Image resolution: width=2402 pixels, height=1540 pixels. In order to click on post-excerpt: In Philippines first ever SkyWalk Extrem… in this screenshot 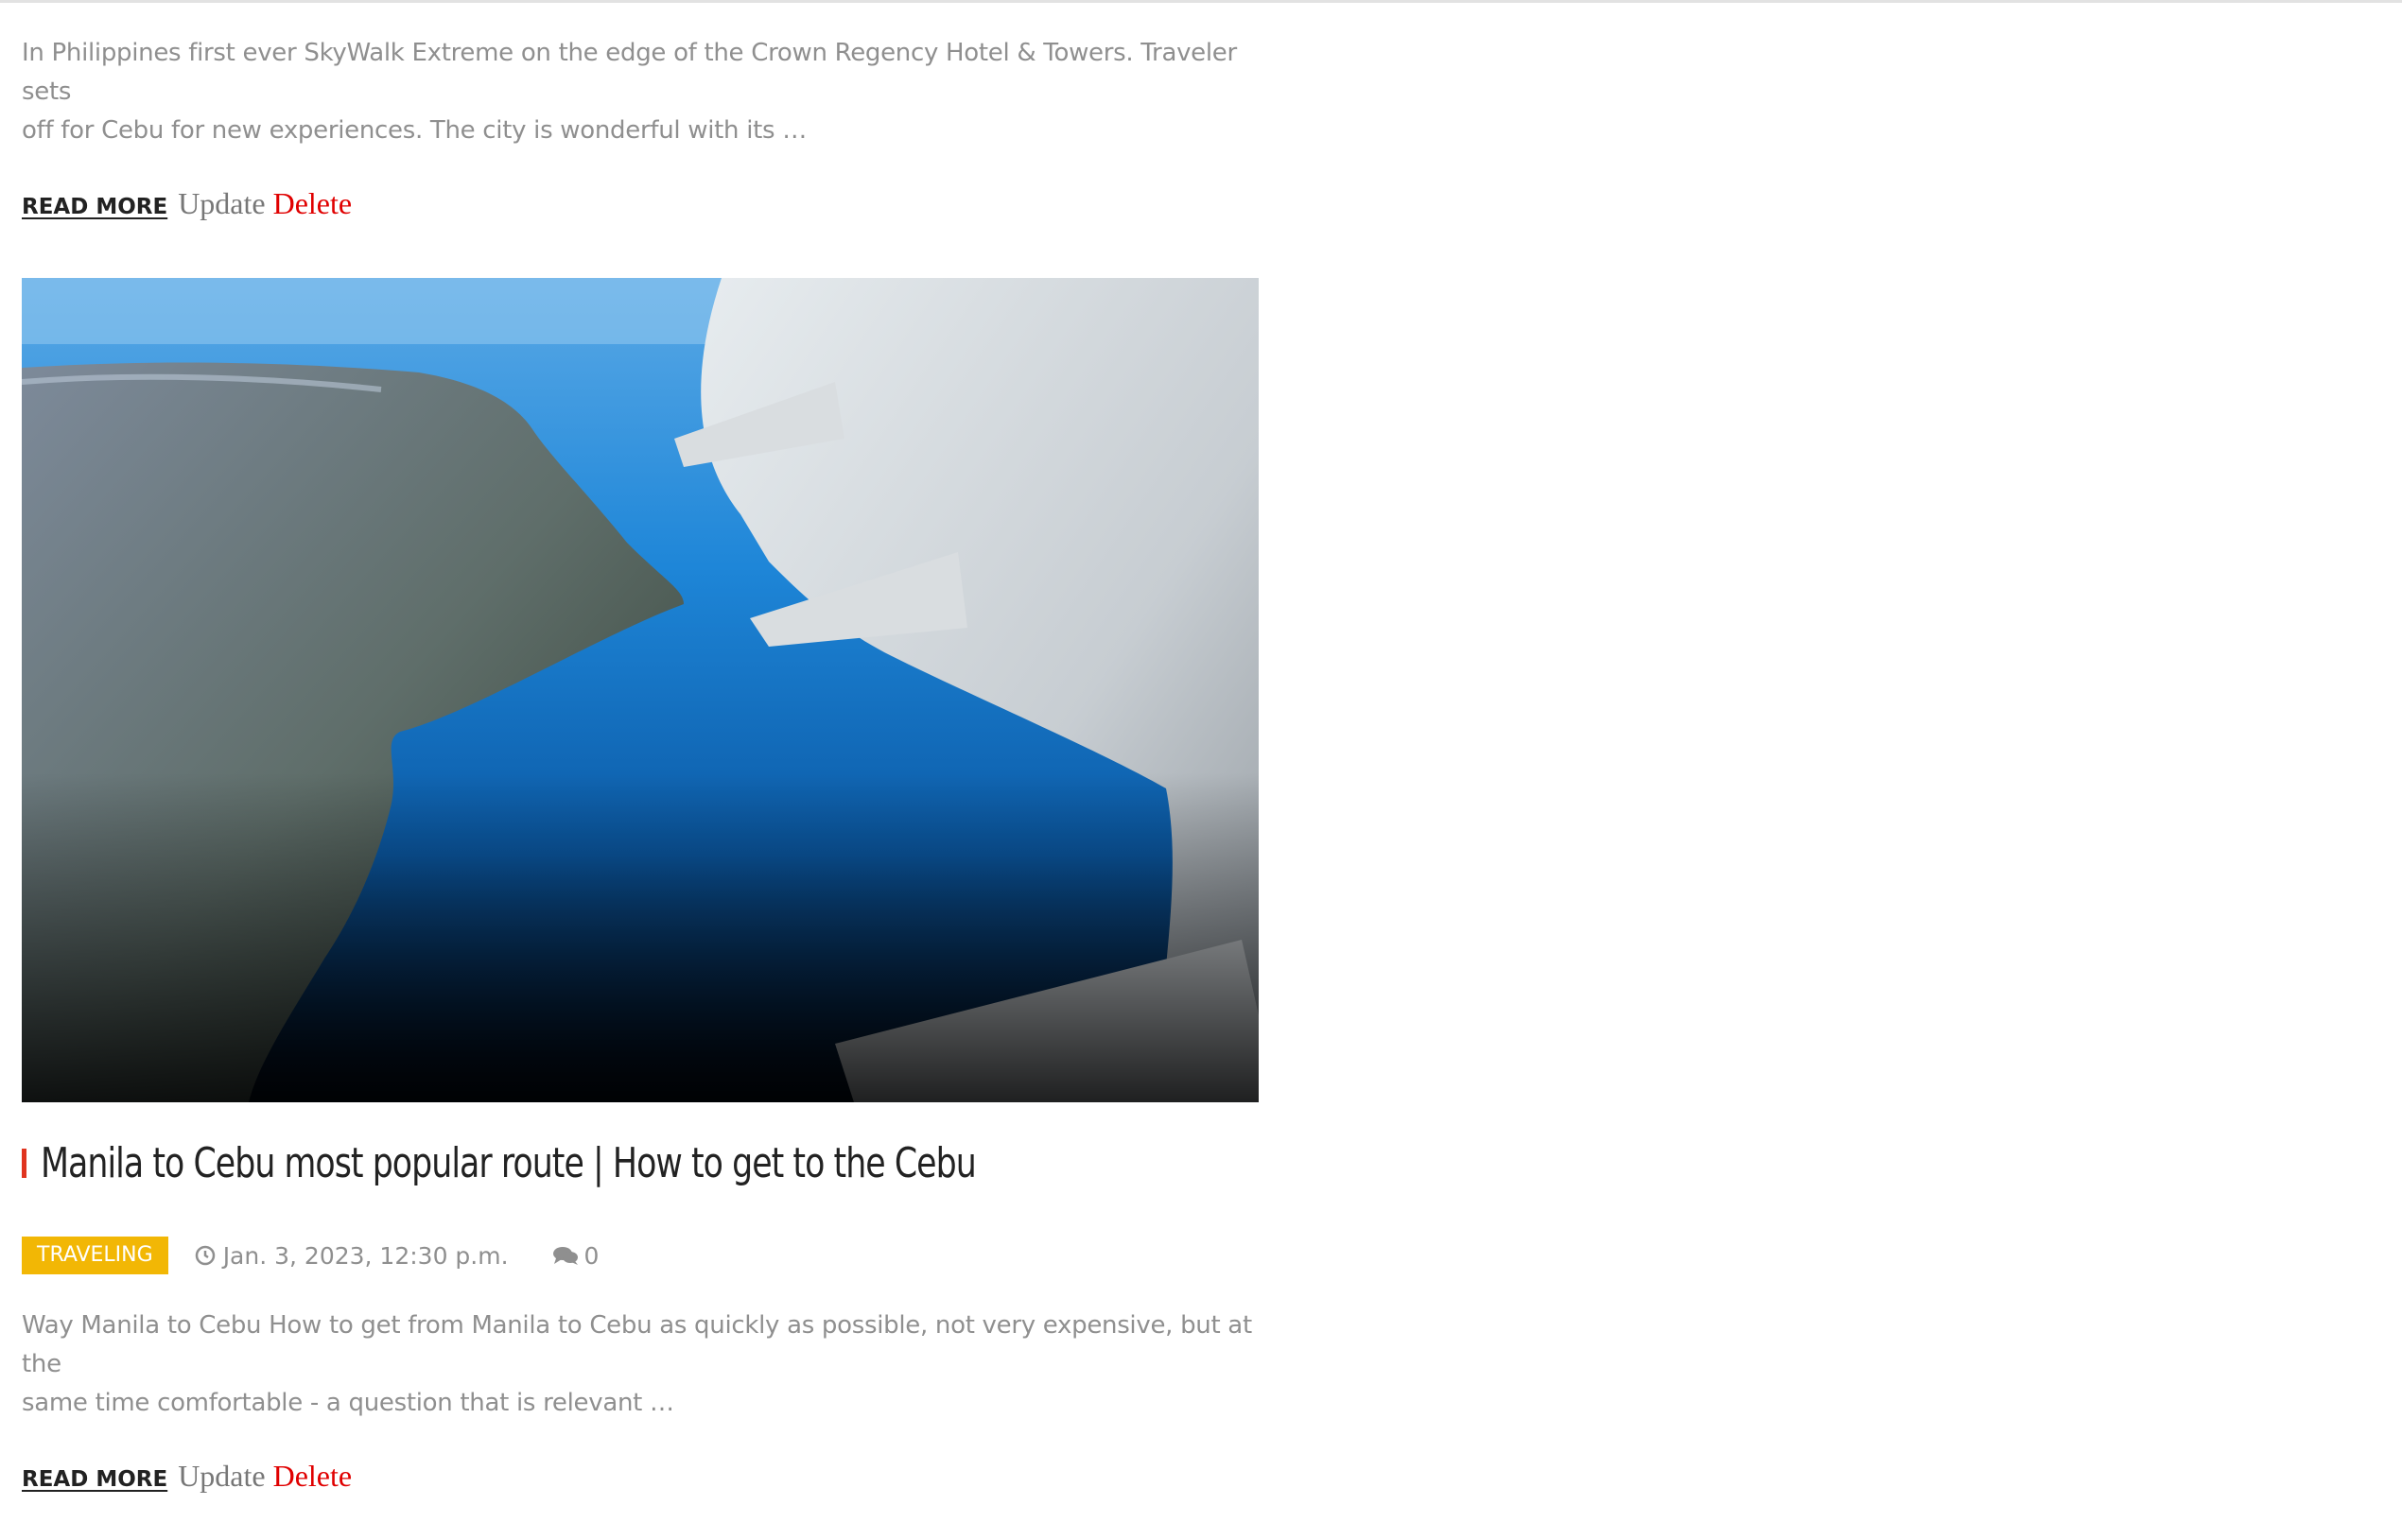, I will do `click(640, 92)`.